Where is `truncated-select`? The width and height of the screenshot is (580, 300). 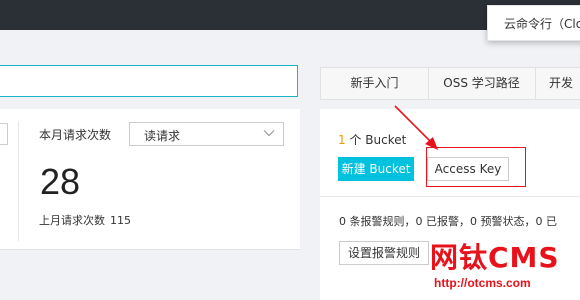
truncated-select is located at coordinates (4, 134).